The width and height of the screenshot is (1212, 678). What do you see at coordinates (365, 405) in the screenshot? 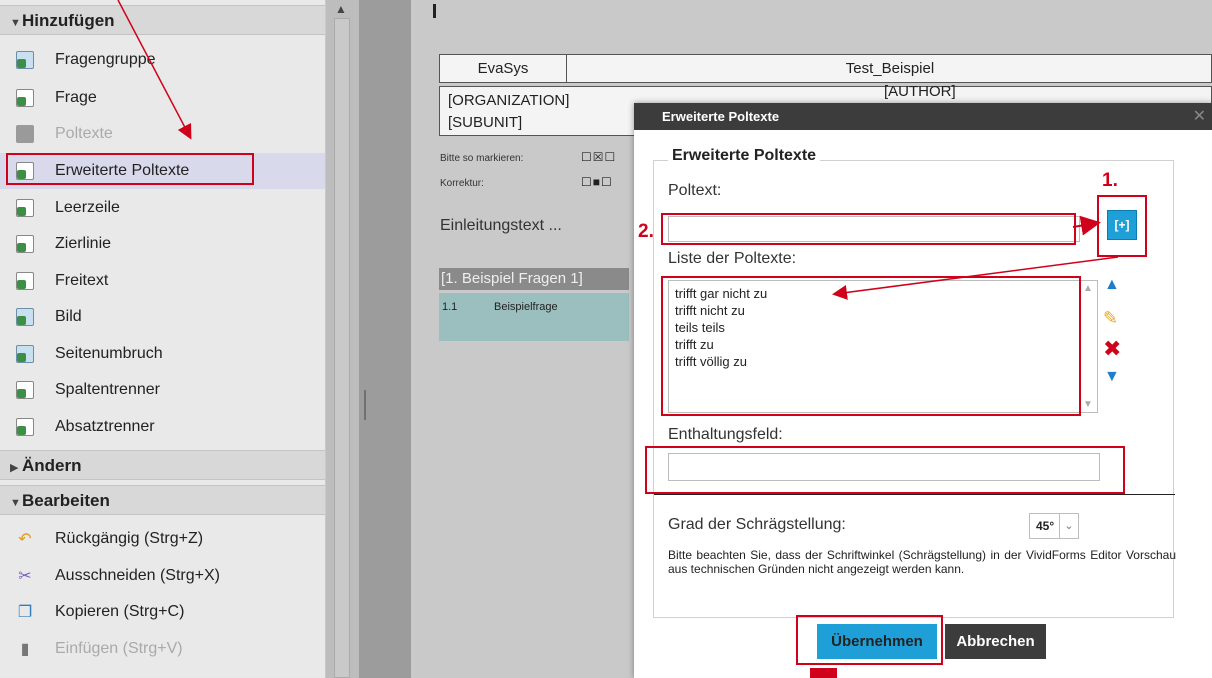
I see `splitter-grip` at bounding box center [365, 405].